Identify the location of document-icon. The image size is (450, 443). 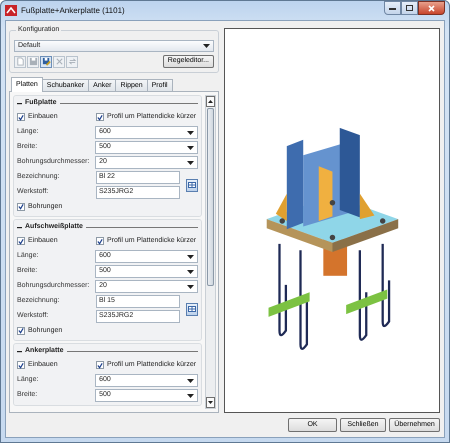
(20, 61).